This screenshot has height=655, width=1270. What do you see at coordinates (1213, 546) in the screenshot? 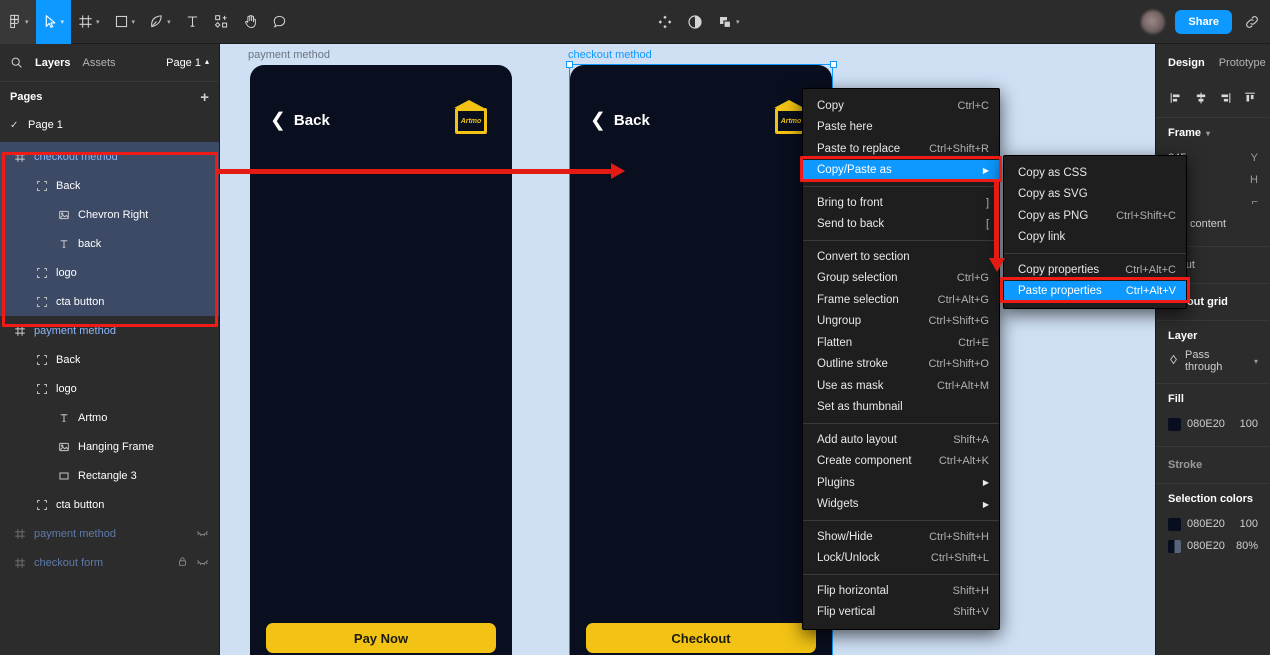
I see `selection-color-row: 080E20 80%` at bounding box center [1213, 546].